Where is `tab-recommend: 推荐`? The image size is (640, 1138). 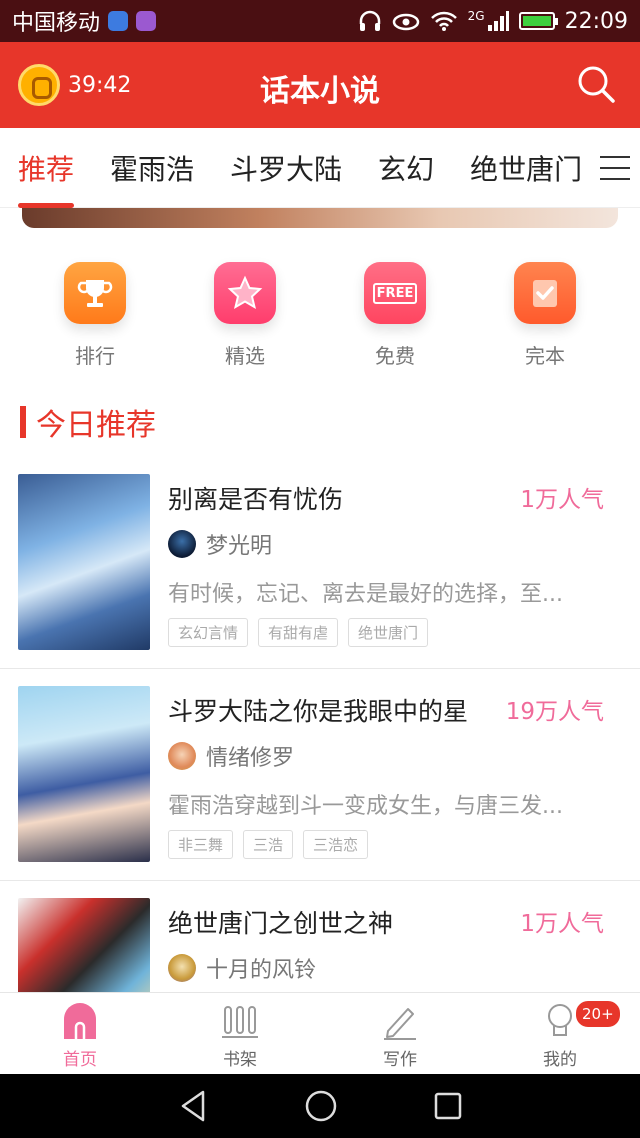
tab-recommend: 推荐 is located at coordinates (46, 178).